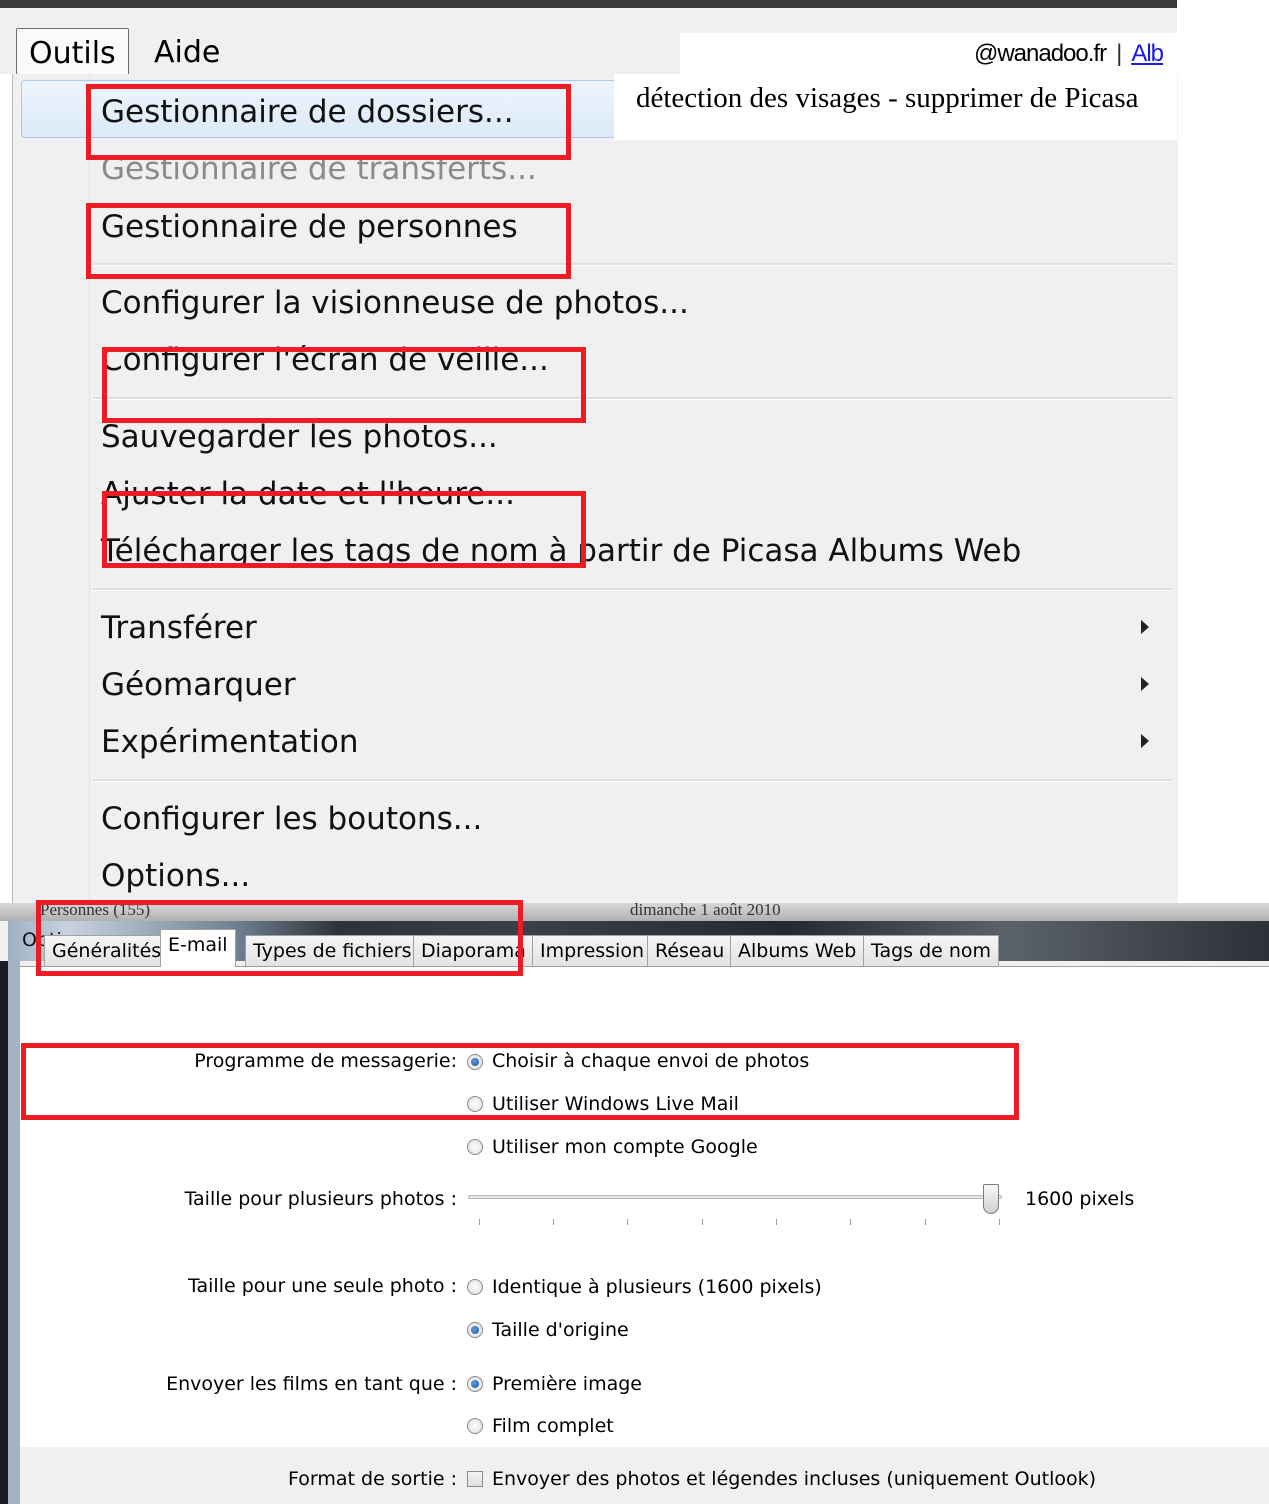 This screenshot has height=1504, width=1269. Describe the element at coordinates (198, 948) in the screenshot. I see `tab-email: E-mail` at that location.